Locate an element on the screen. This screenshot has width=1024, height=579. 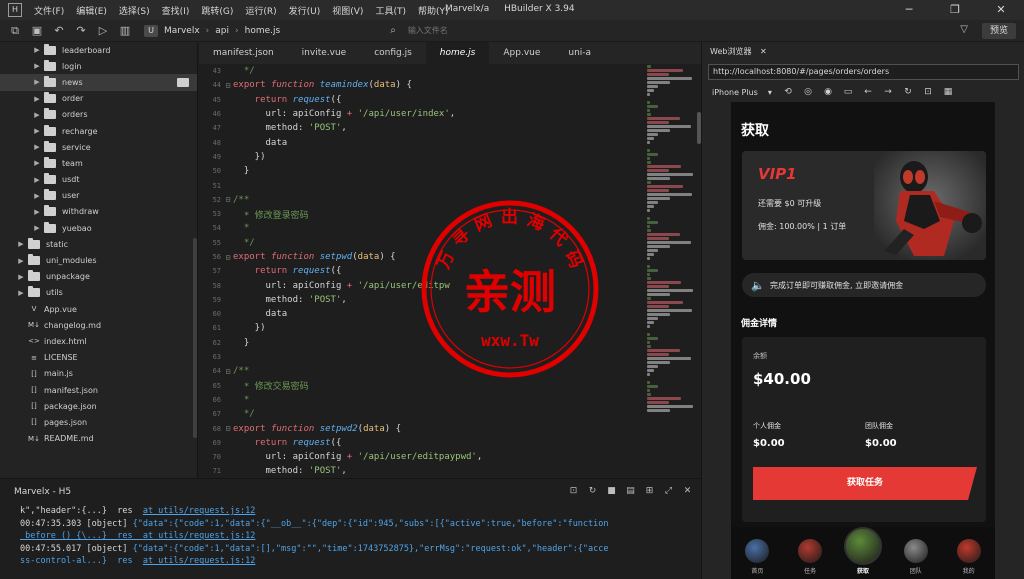
save-icon: ▣ is located at coordinates (37, 30).